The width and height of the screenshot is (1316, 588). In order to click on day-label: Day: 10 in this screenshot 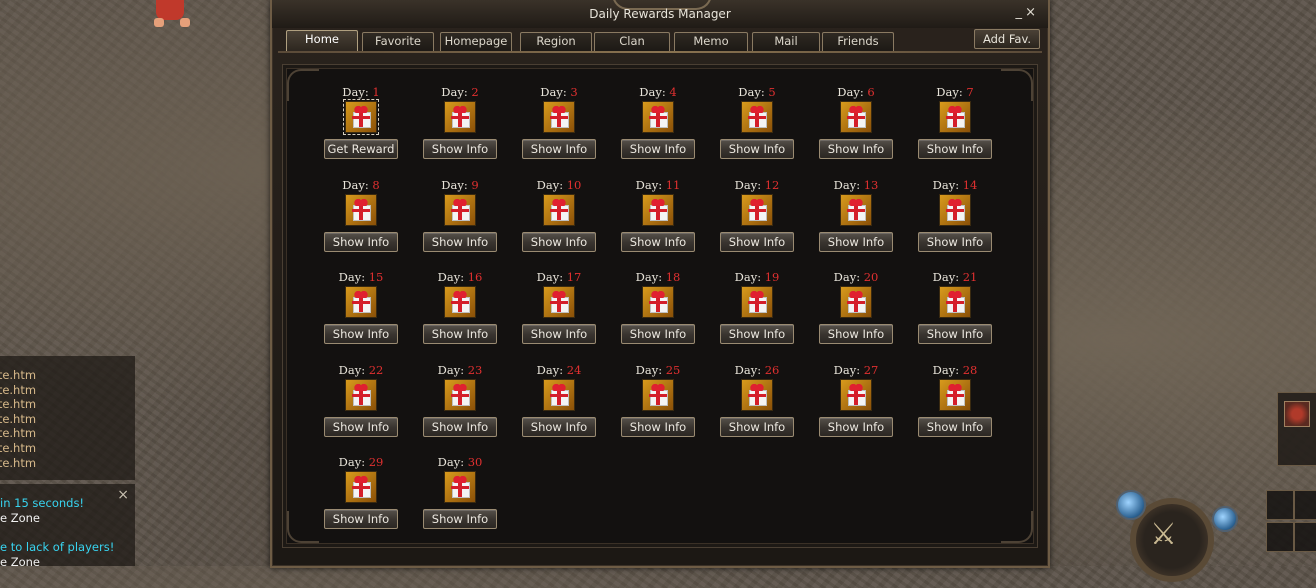, I will do `click(559, 186)`.